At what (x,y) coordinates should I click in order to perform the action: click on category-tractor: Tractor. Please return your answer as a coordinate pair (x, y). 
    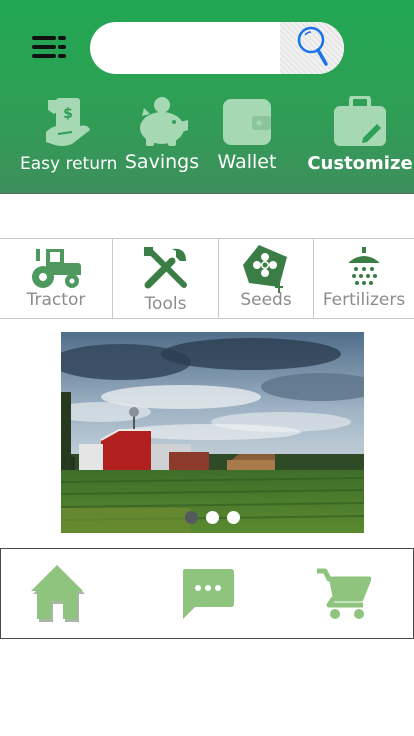
    Looking at the image, I should click on (56, 278).